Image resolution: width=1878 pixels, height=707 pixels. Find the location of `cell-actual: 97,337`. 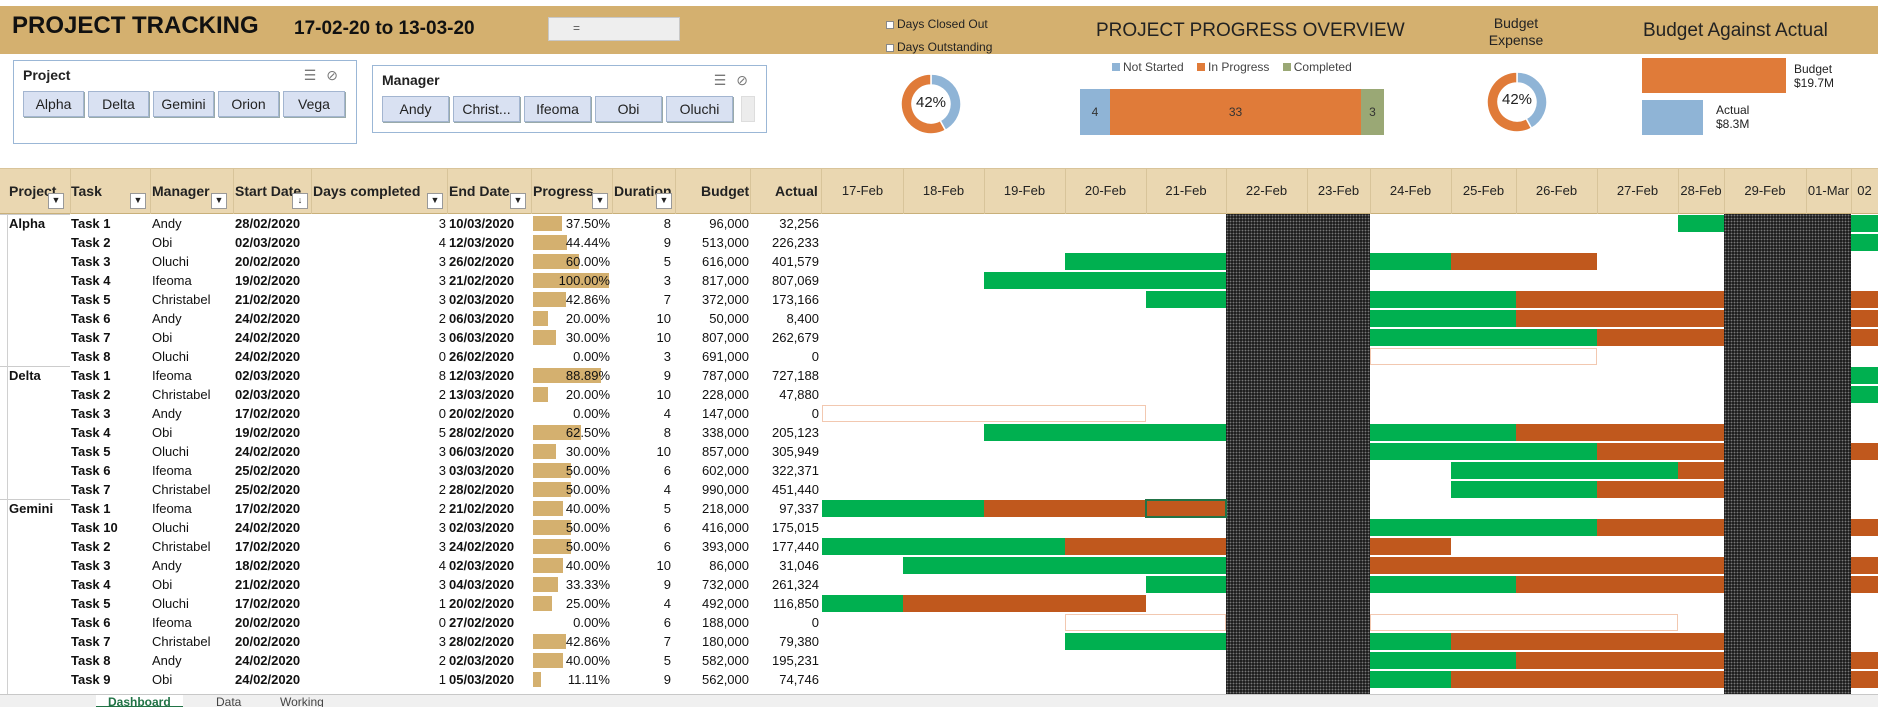

cell-actual: 97,337 is located at coordinates (785, 508).